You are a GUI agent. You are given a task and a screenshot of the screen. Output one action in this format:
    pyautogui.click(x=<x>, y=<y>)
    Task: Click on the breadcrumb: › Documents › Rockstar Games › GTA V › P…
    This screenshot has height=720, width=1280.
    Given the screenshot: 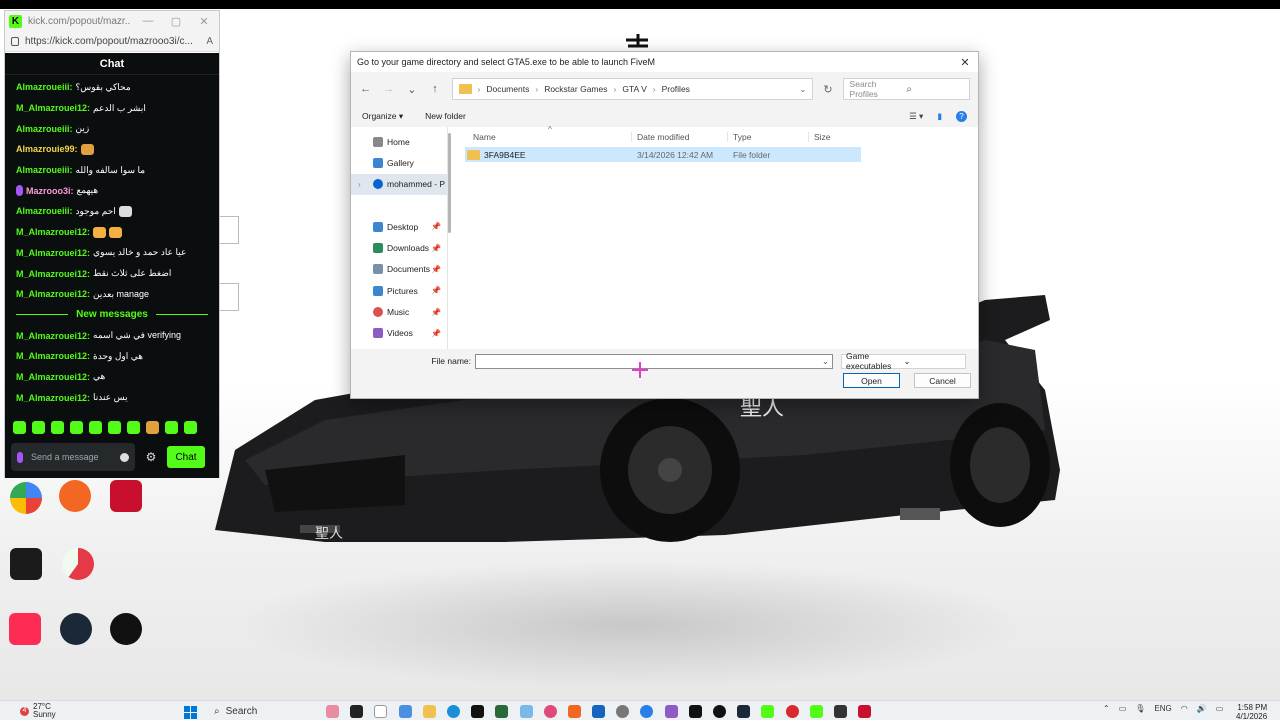 What is the action you would take?
    pyautogui.click(x=632, y=89)
    